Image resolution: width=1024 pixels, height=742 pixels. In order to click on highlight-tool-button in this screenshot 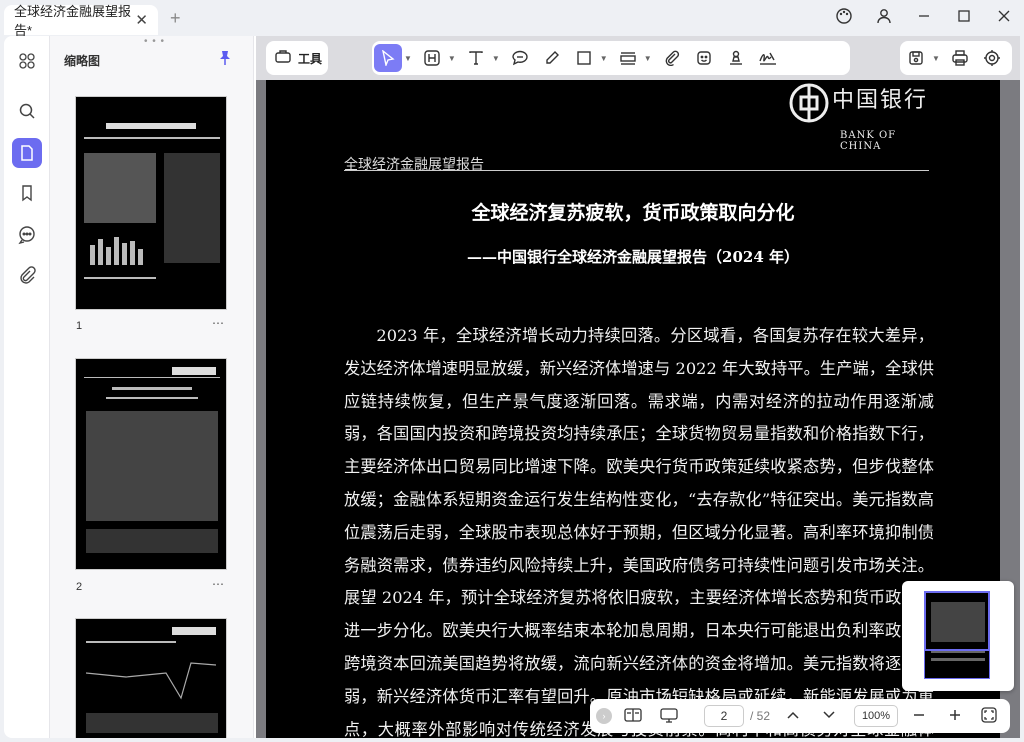, I will do `click(432, 58)`.